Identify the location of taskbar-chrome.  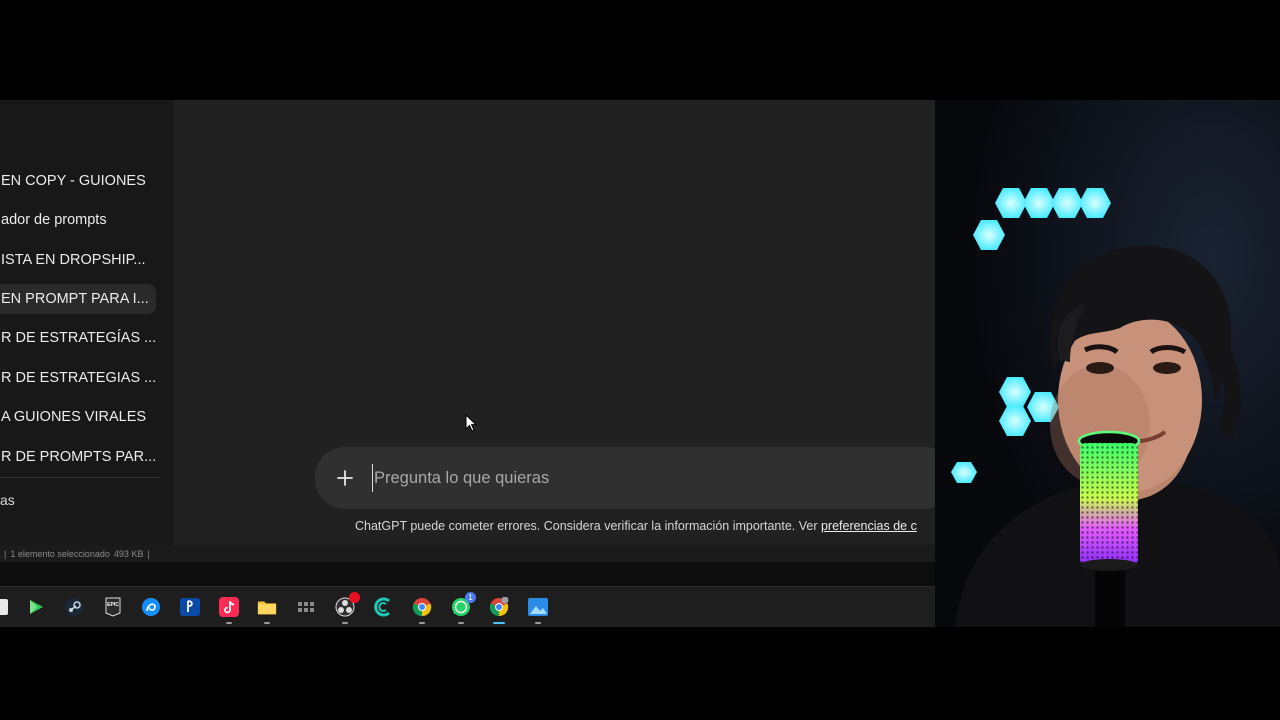
(422, 610).